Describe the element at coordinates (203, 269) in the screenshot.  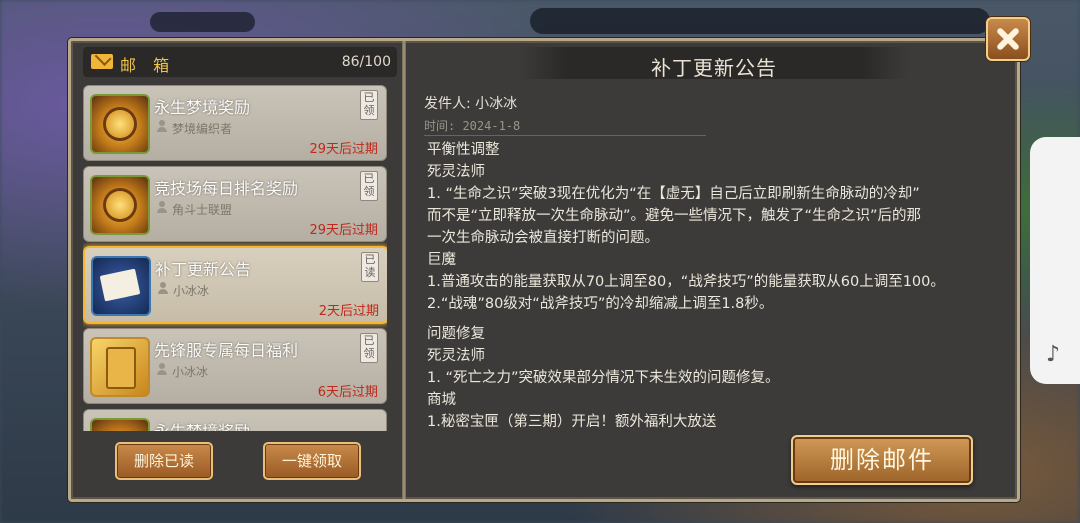
I see `mail-item-title: 补丁更新公告` at that location.